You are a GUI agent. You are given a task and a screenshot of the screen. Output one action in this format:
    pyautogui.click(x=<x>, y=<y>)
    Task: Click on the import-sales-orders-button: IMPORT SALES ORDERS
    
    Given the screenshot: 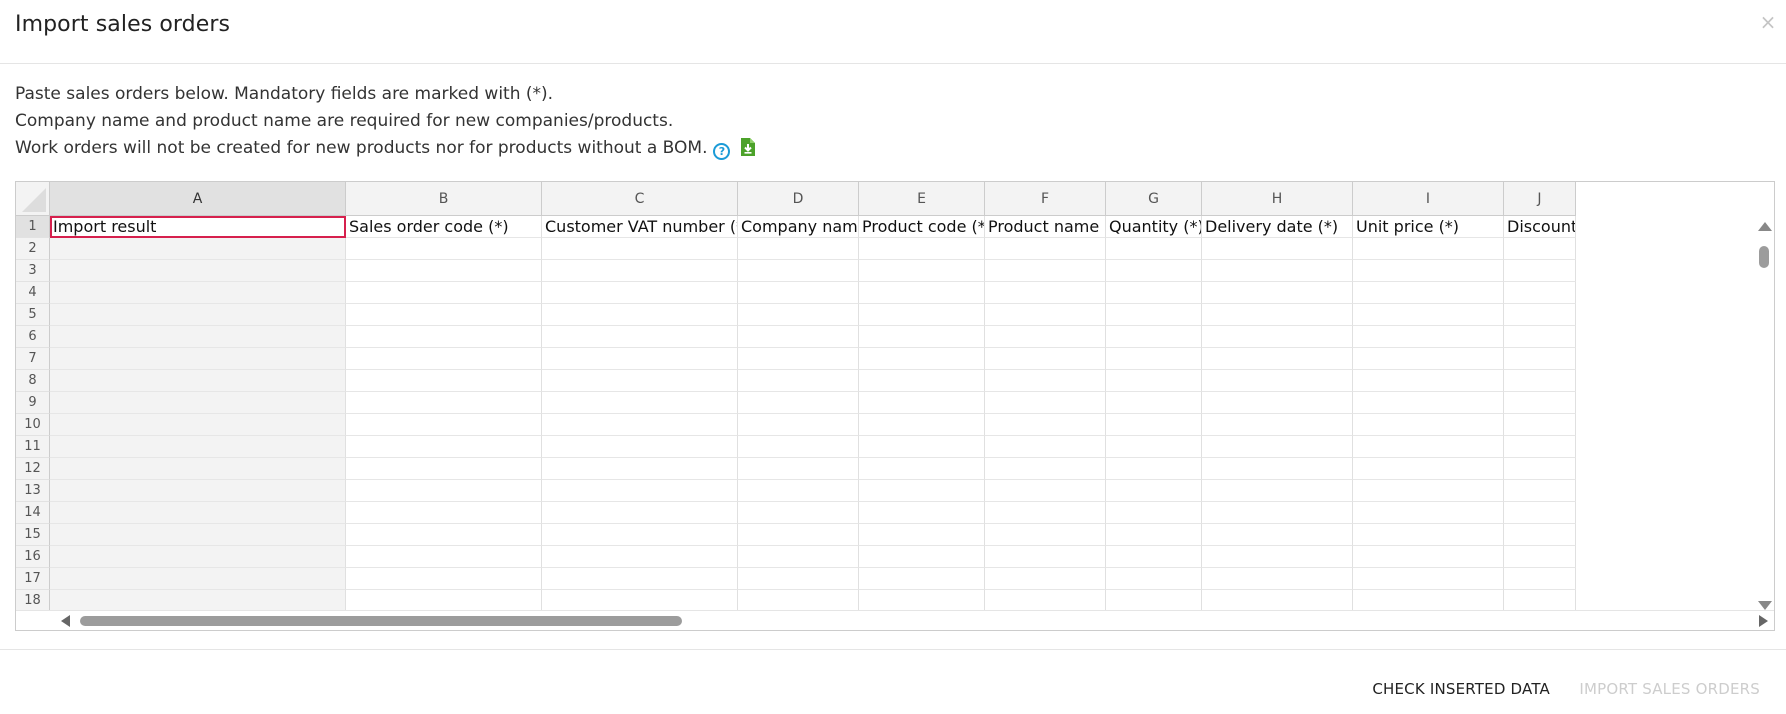 What is the action you would take?
    pyautogui.click(x=1669, y=689)
    